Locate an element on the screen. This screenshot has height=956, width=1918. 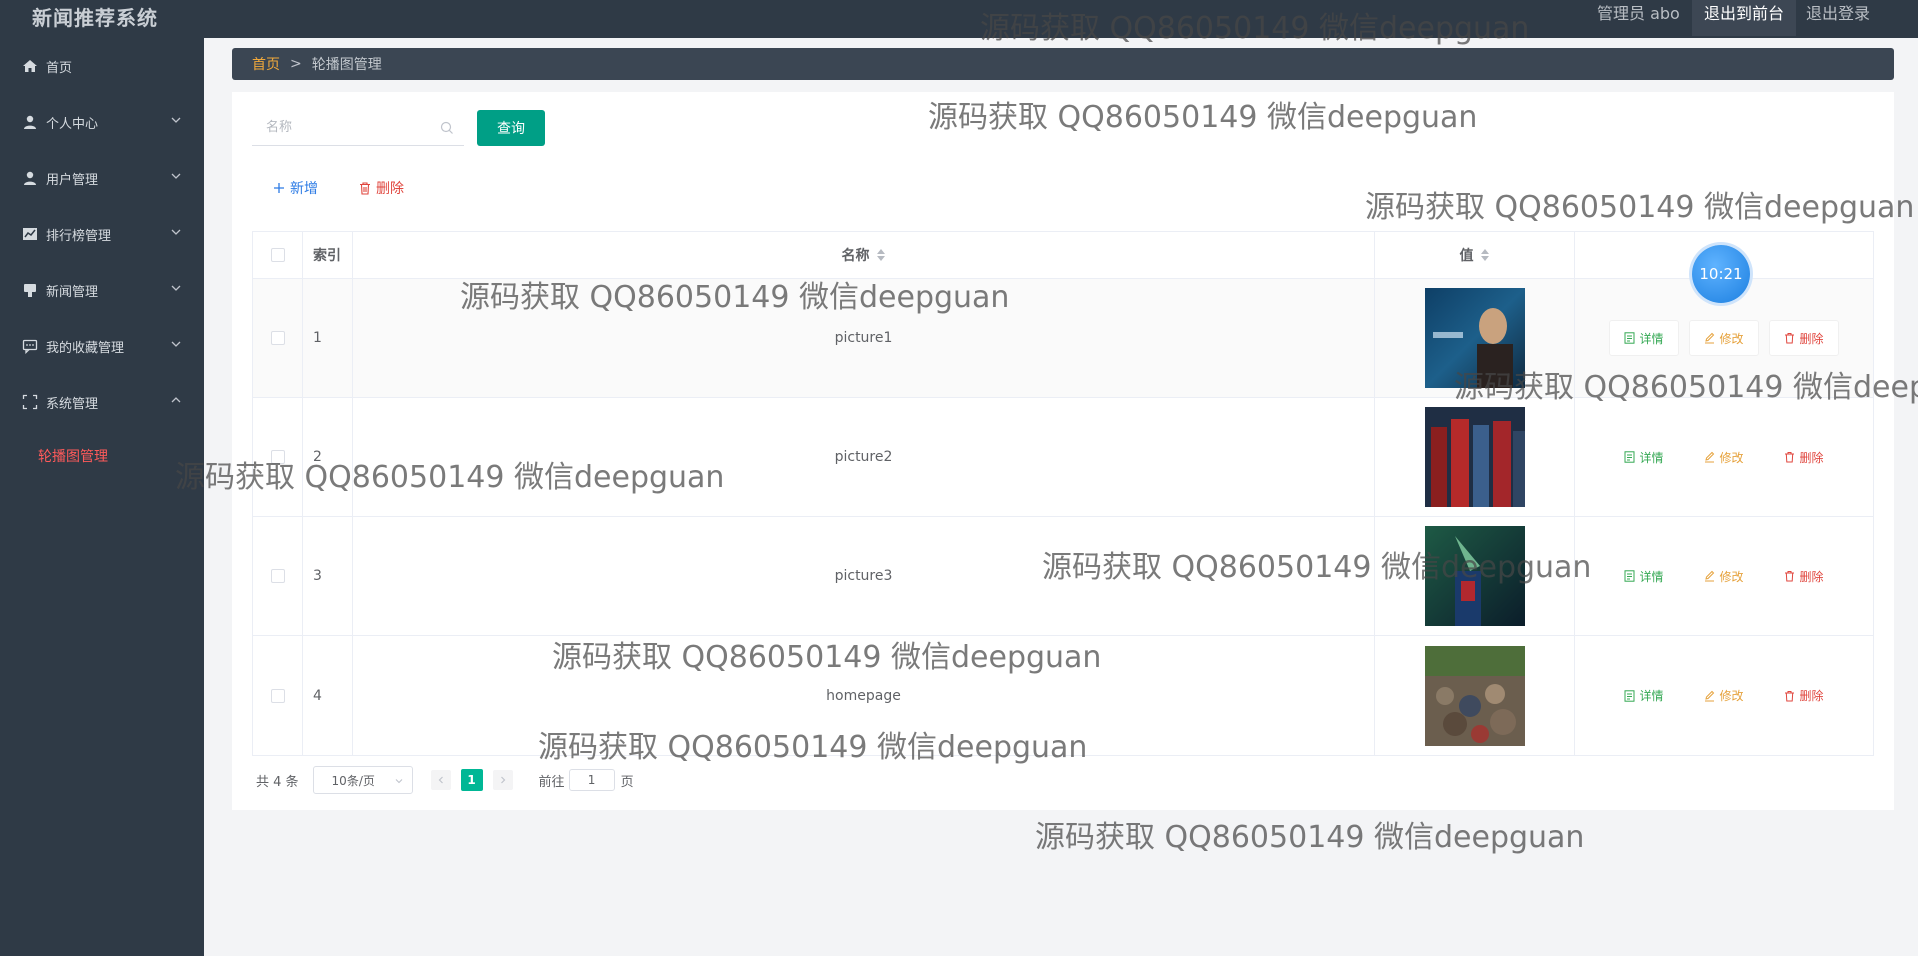
prev-page-button is located at coordinates (440, 780).